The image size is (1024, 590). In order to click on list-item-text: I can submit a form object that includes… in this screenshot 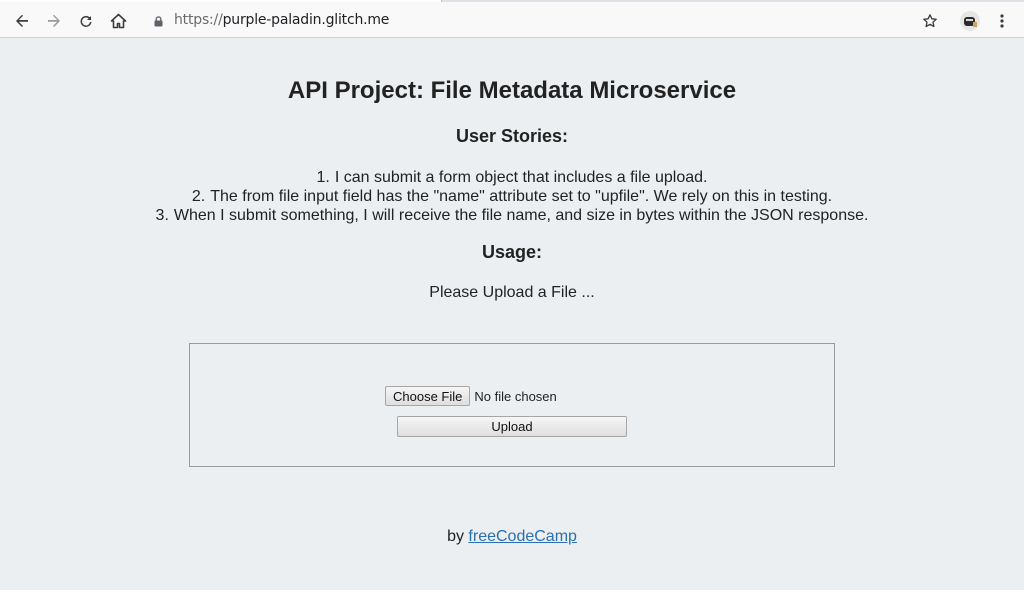, I will do `click(521, 177)`.